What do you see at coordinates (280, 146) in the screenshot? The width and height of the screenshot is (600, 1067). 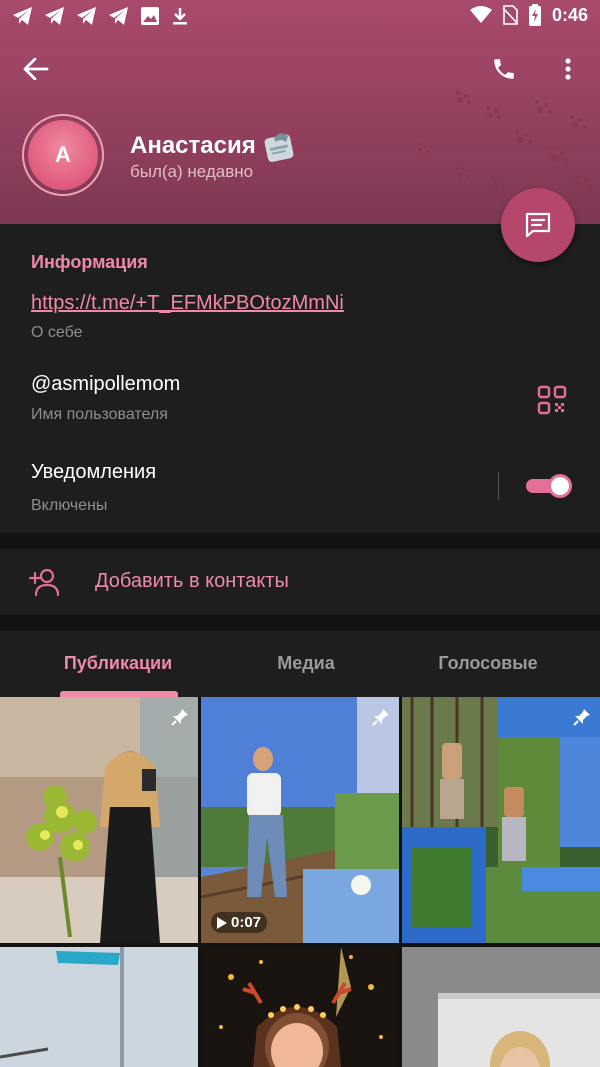 I see `emoji-status-sticker-icon` at bounding box center [280, 146].